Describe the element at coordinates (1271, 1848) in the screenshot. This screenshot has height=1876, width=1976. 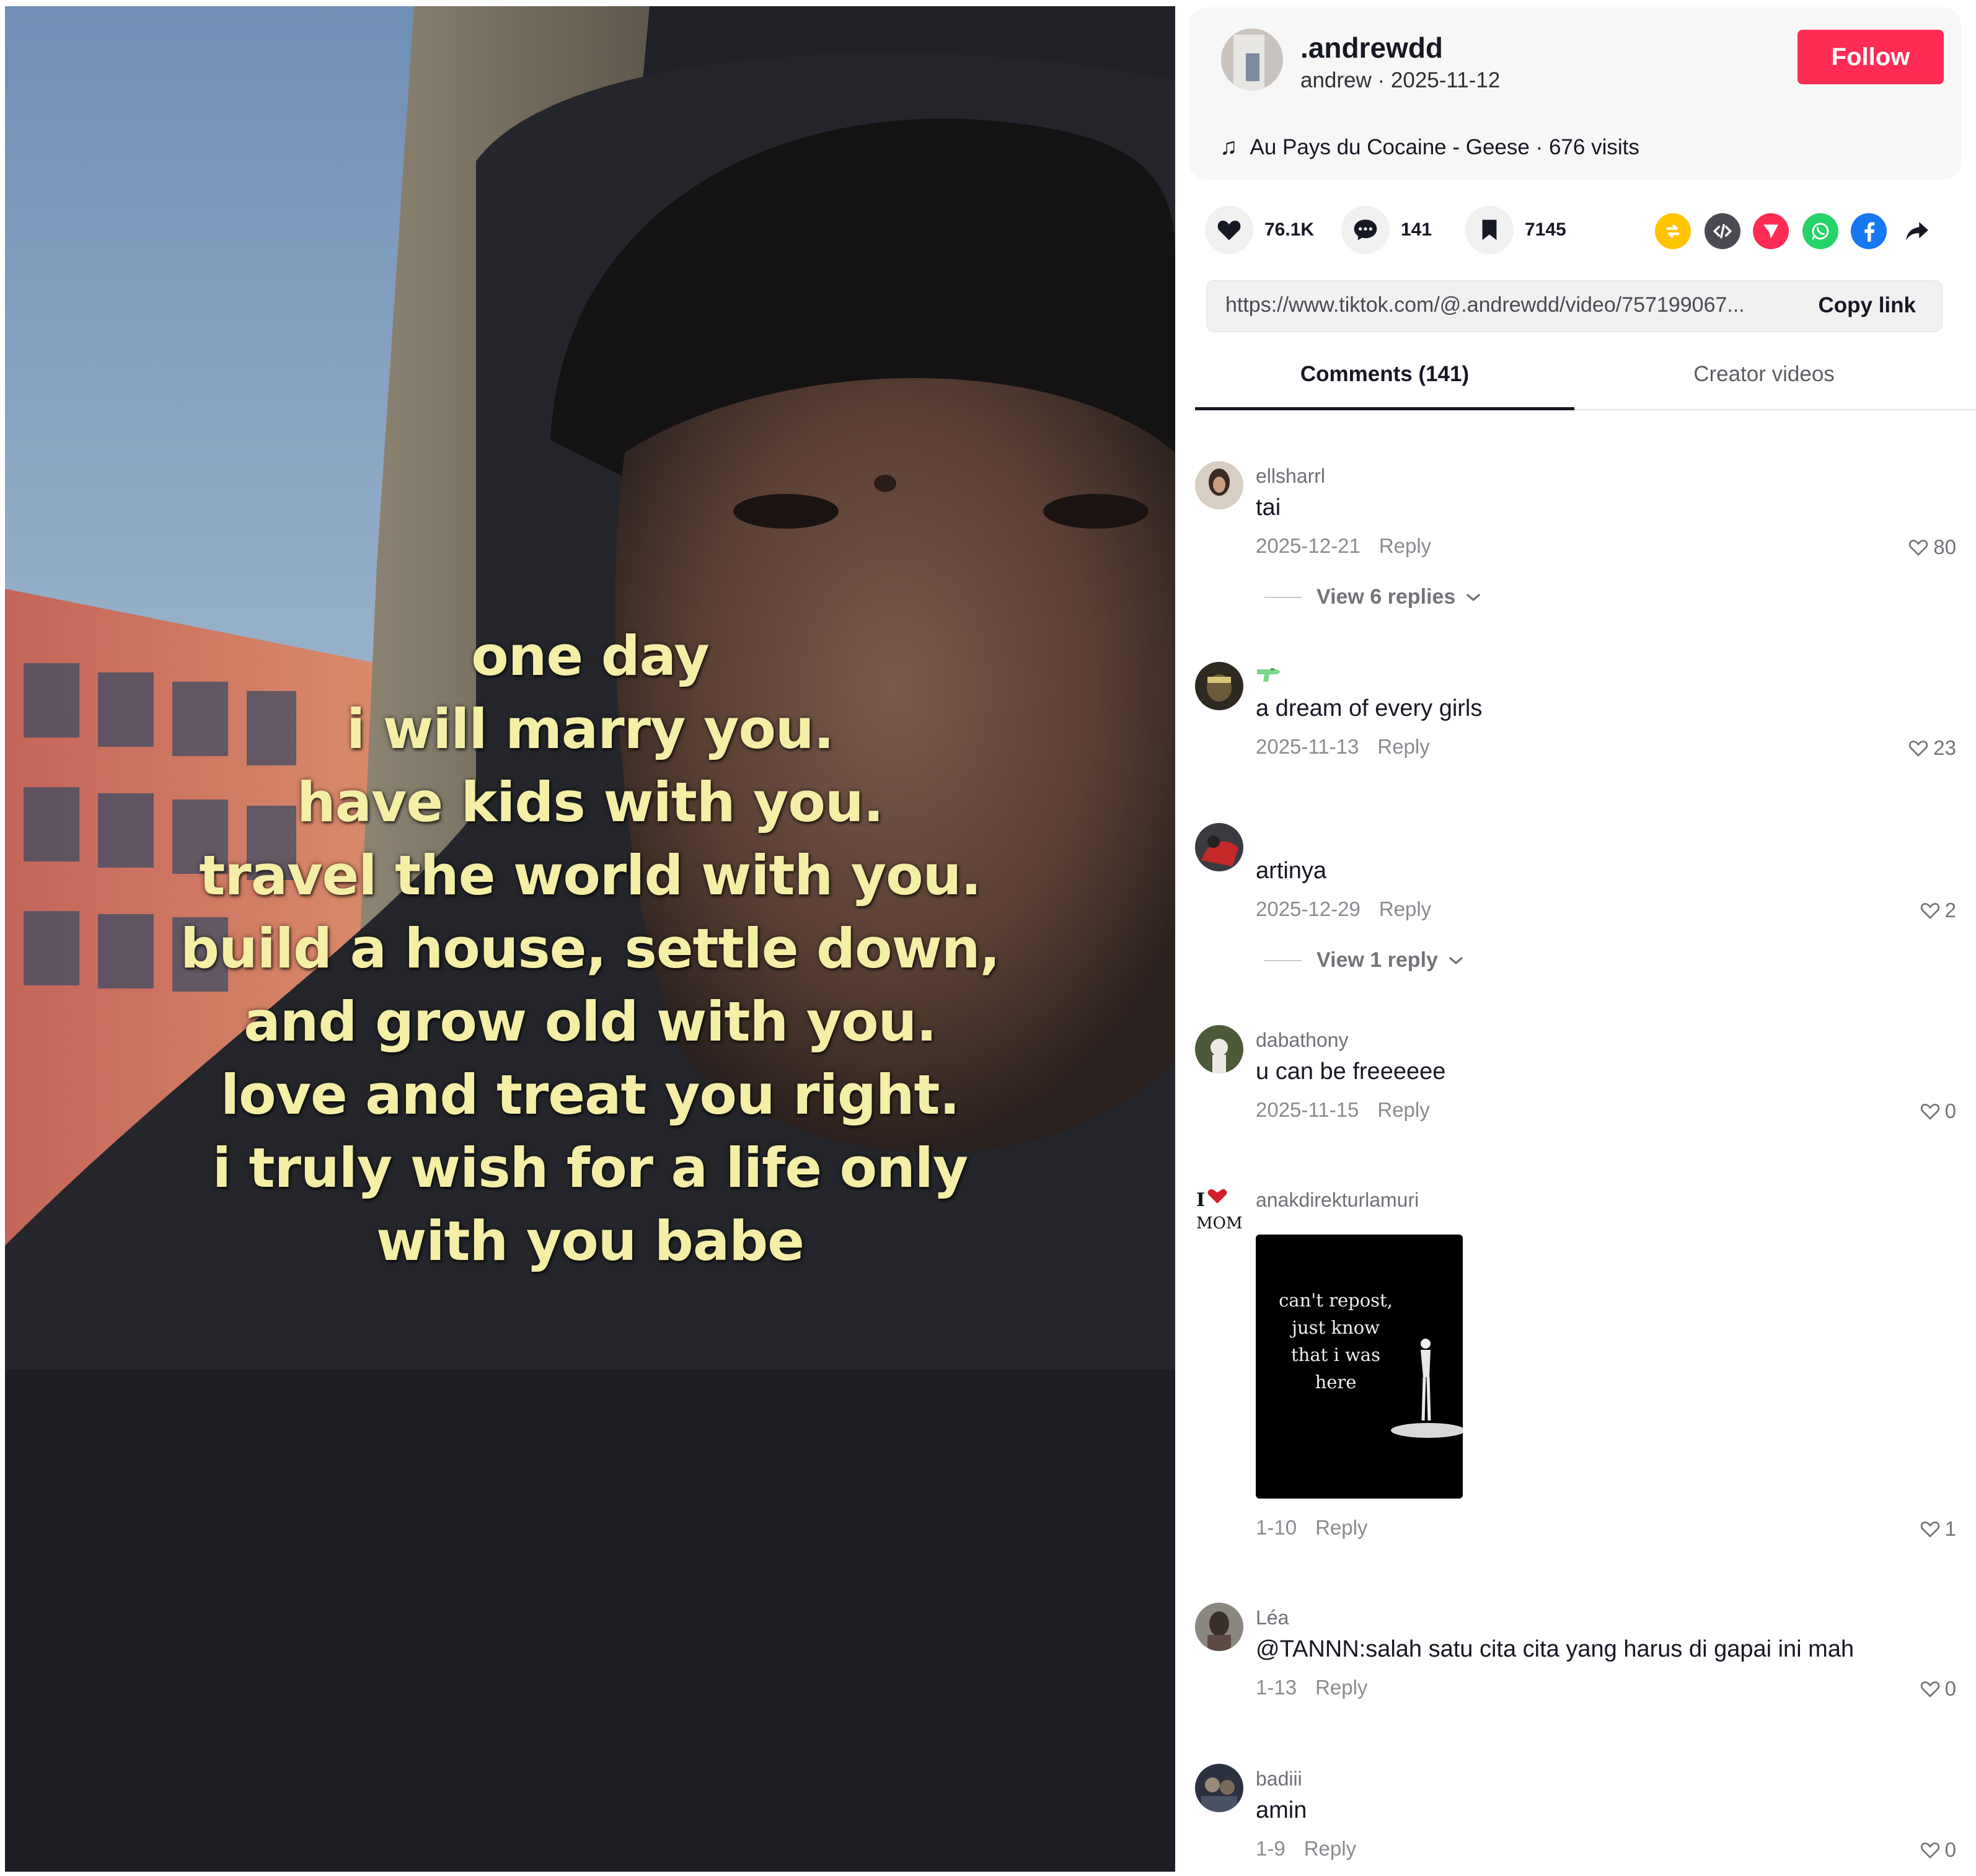
I see `comment-date: 1-9` at that location.